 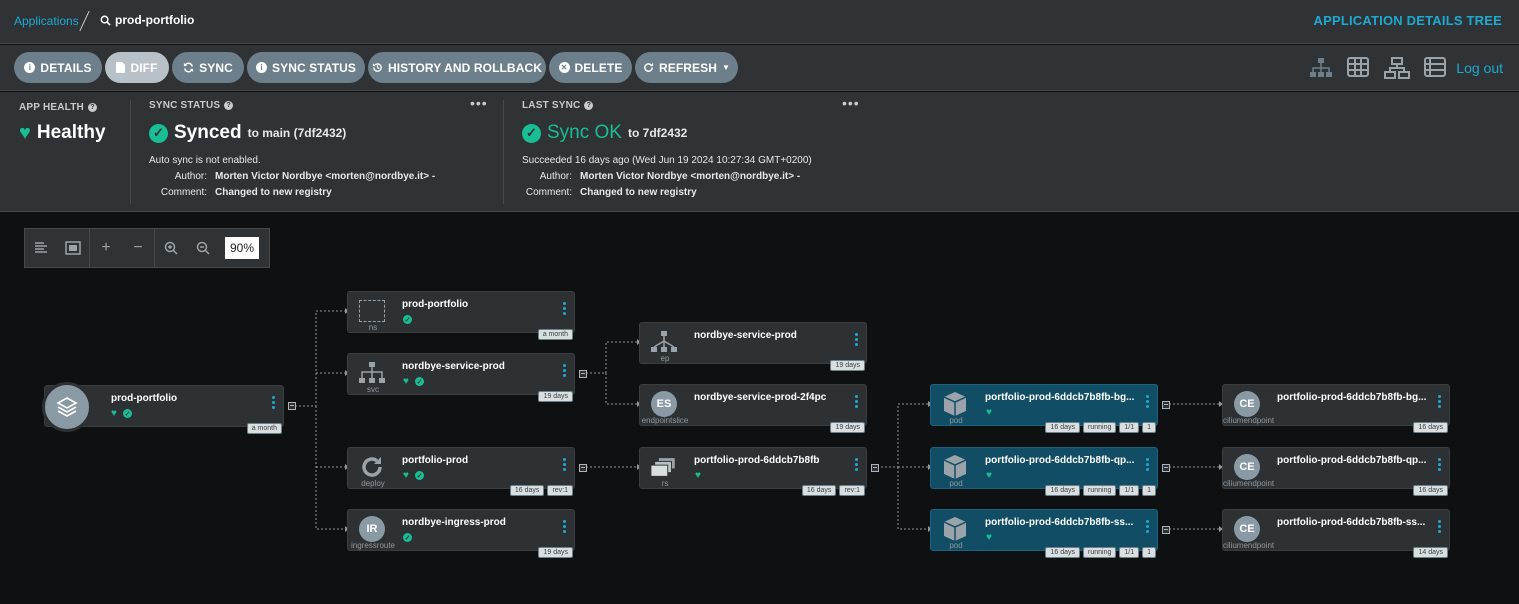 I want to click on refresh-label: REFRESH, so click(x=687, y=67).